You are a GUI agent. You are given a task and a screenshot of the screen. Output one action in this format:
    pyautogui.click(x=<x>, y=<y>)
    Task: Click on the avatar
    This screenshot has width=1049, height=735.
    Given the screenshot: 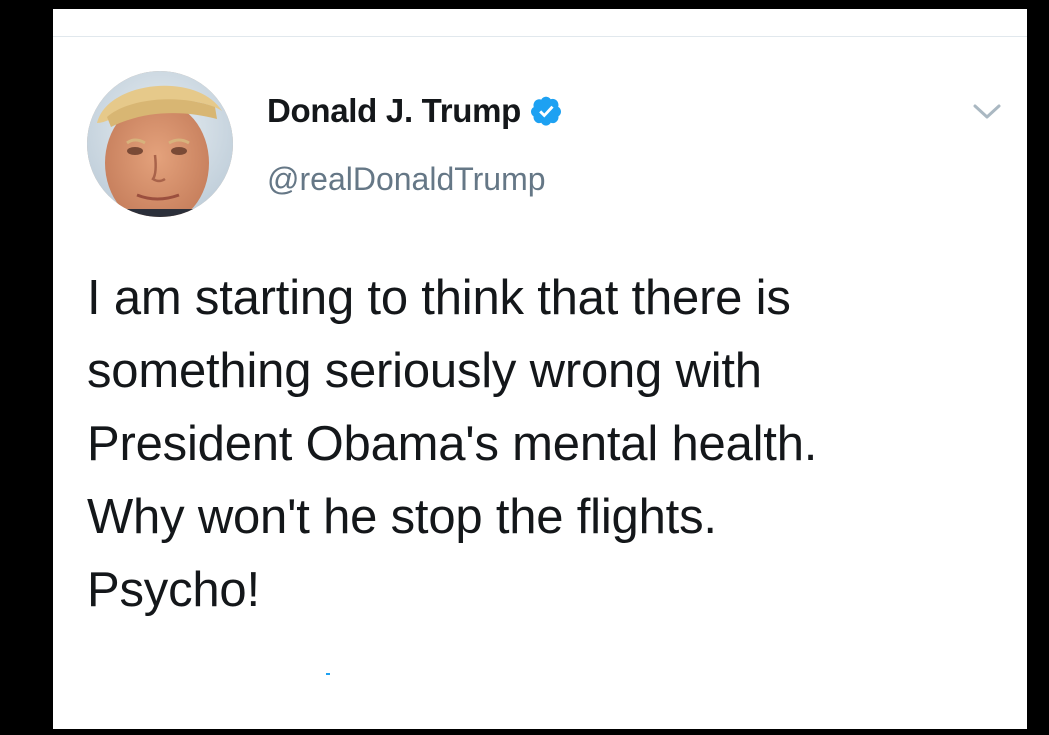 What is the action you would take?
    pyautogui.click(x=160, y=144)
    